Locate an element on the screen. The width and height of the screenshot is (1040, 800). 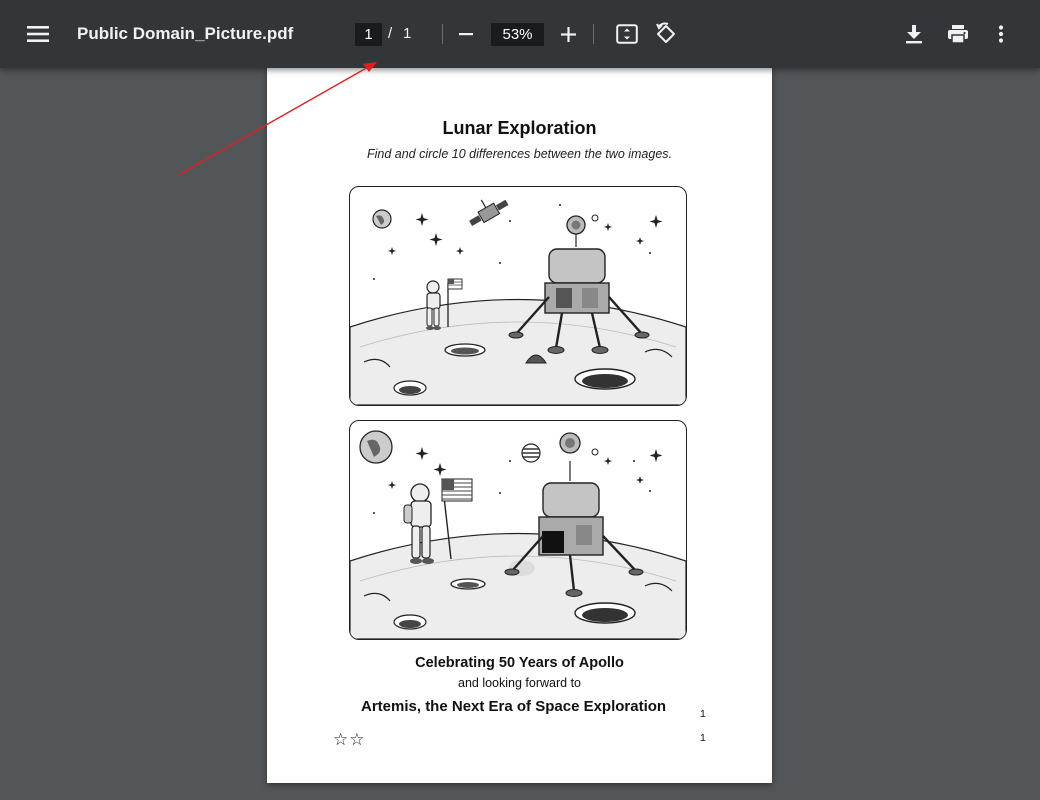
pdf-toolbar: Public Domain_Picture.pdf 1 / 1 53% is located at coordinates (520, 34).